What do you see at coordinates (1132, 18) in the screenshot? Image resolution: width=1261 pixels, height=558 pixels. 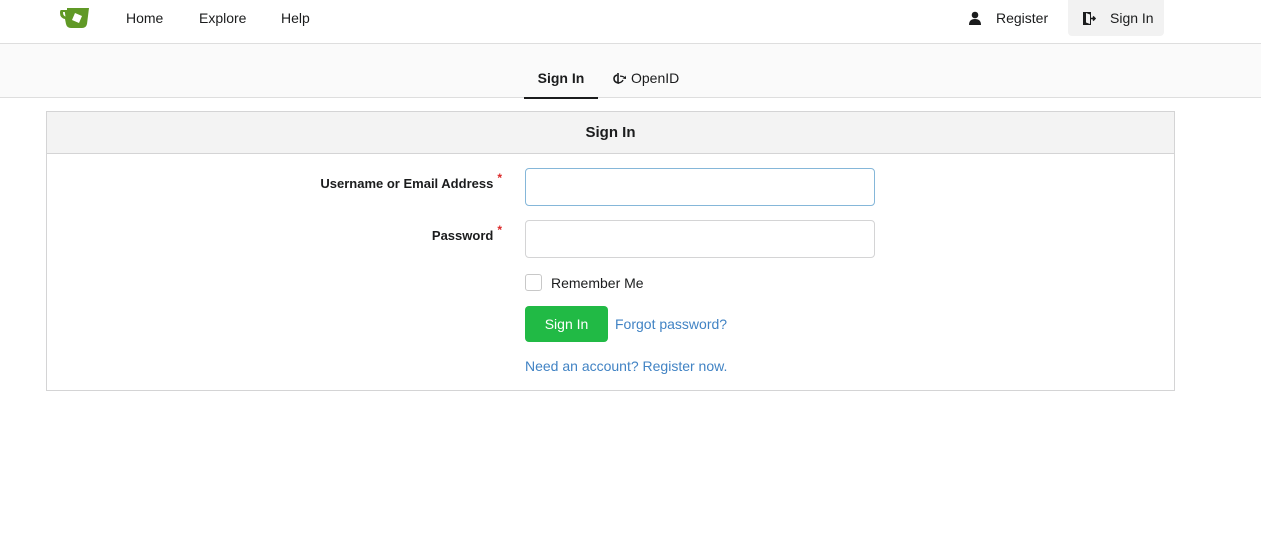 I see `nav-sign-in-label: Sign In` at bounding box center [1132, 18].